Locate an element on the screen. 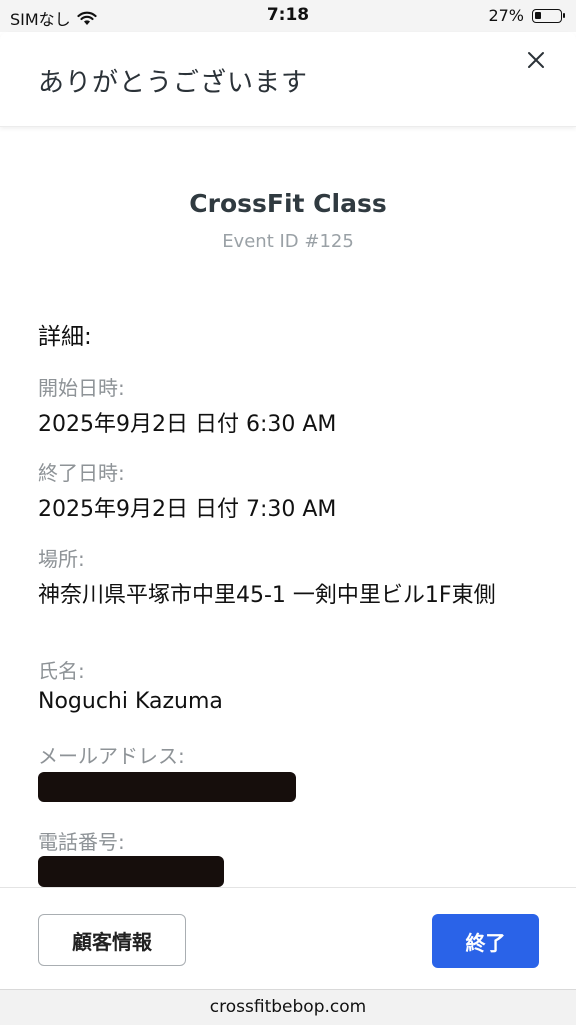  phone-redacted is located at coordinates (131, 871).